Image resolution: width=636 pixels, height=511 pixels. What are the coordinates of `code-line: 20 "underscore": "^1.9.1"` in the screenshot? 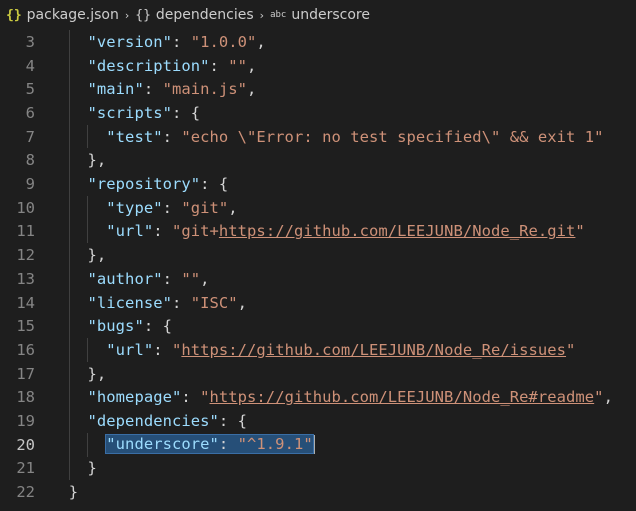 It's located at (318, 445).